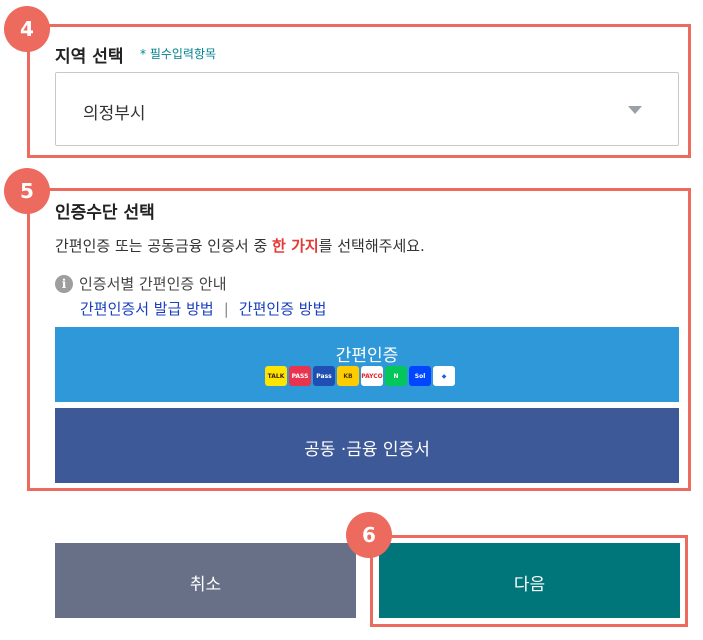  Describe the element at coordinates (205, 585) in the screenshot. I see `cancel-label: 취소` at that location.